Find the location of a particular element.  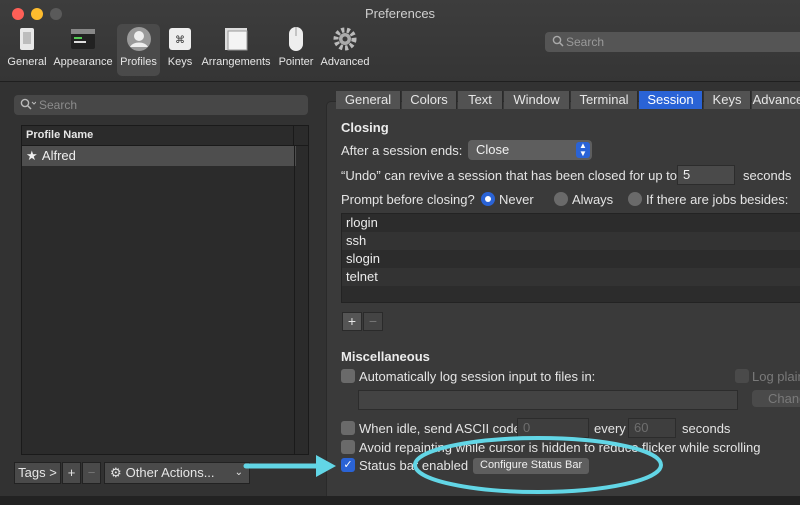

list-item: ssh is located at coordinates (571, 241).